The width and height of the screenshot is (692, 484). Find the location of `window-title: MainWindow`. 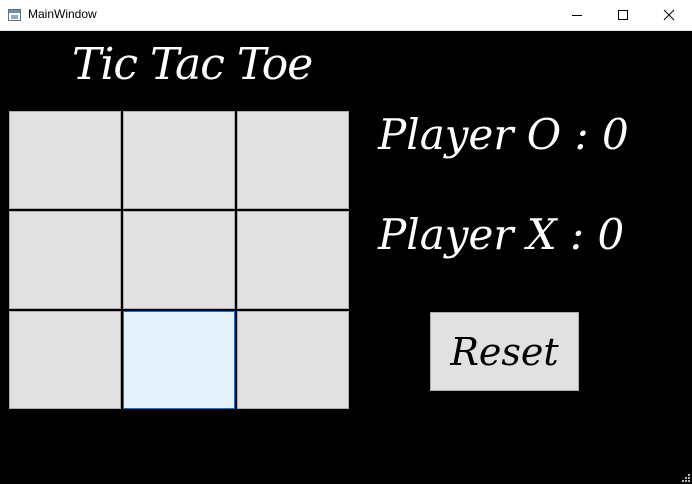

window-title: MainWindow is located at coordinates (62, 14).